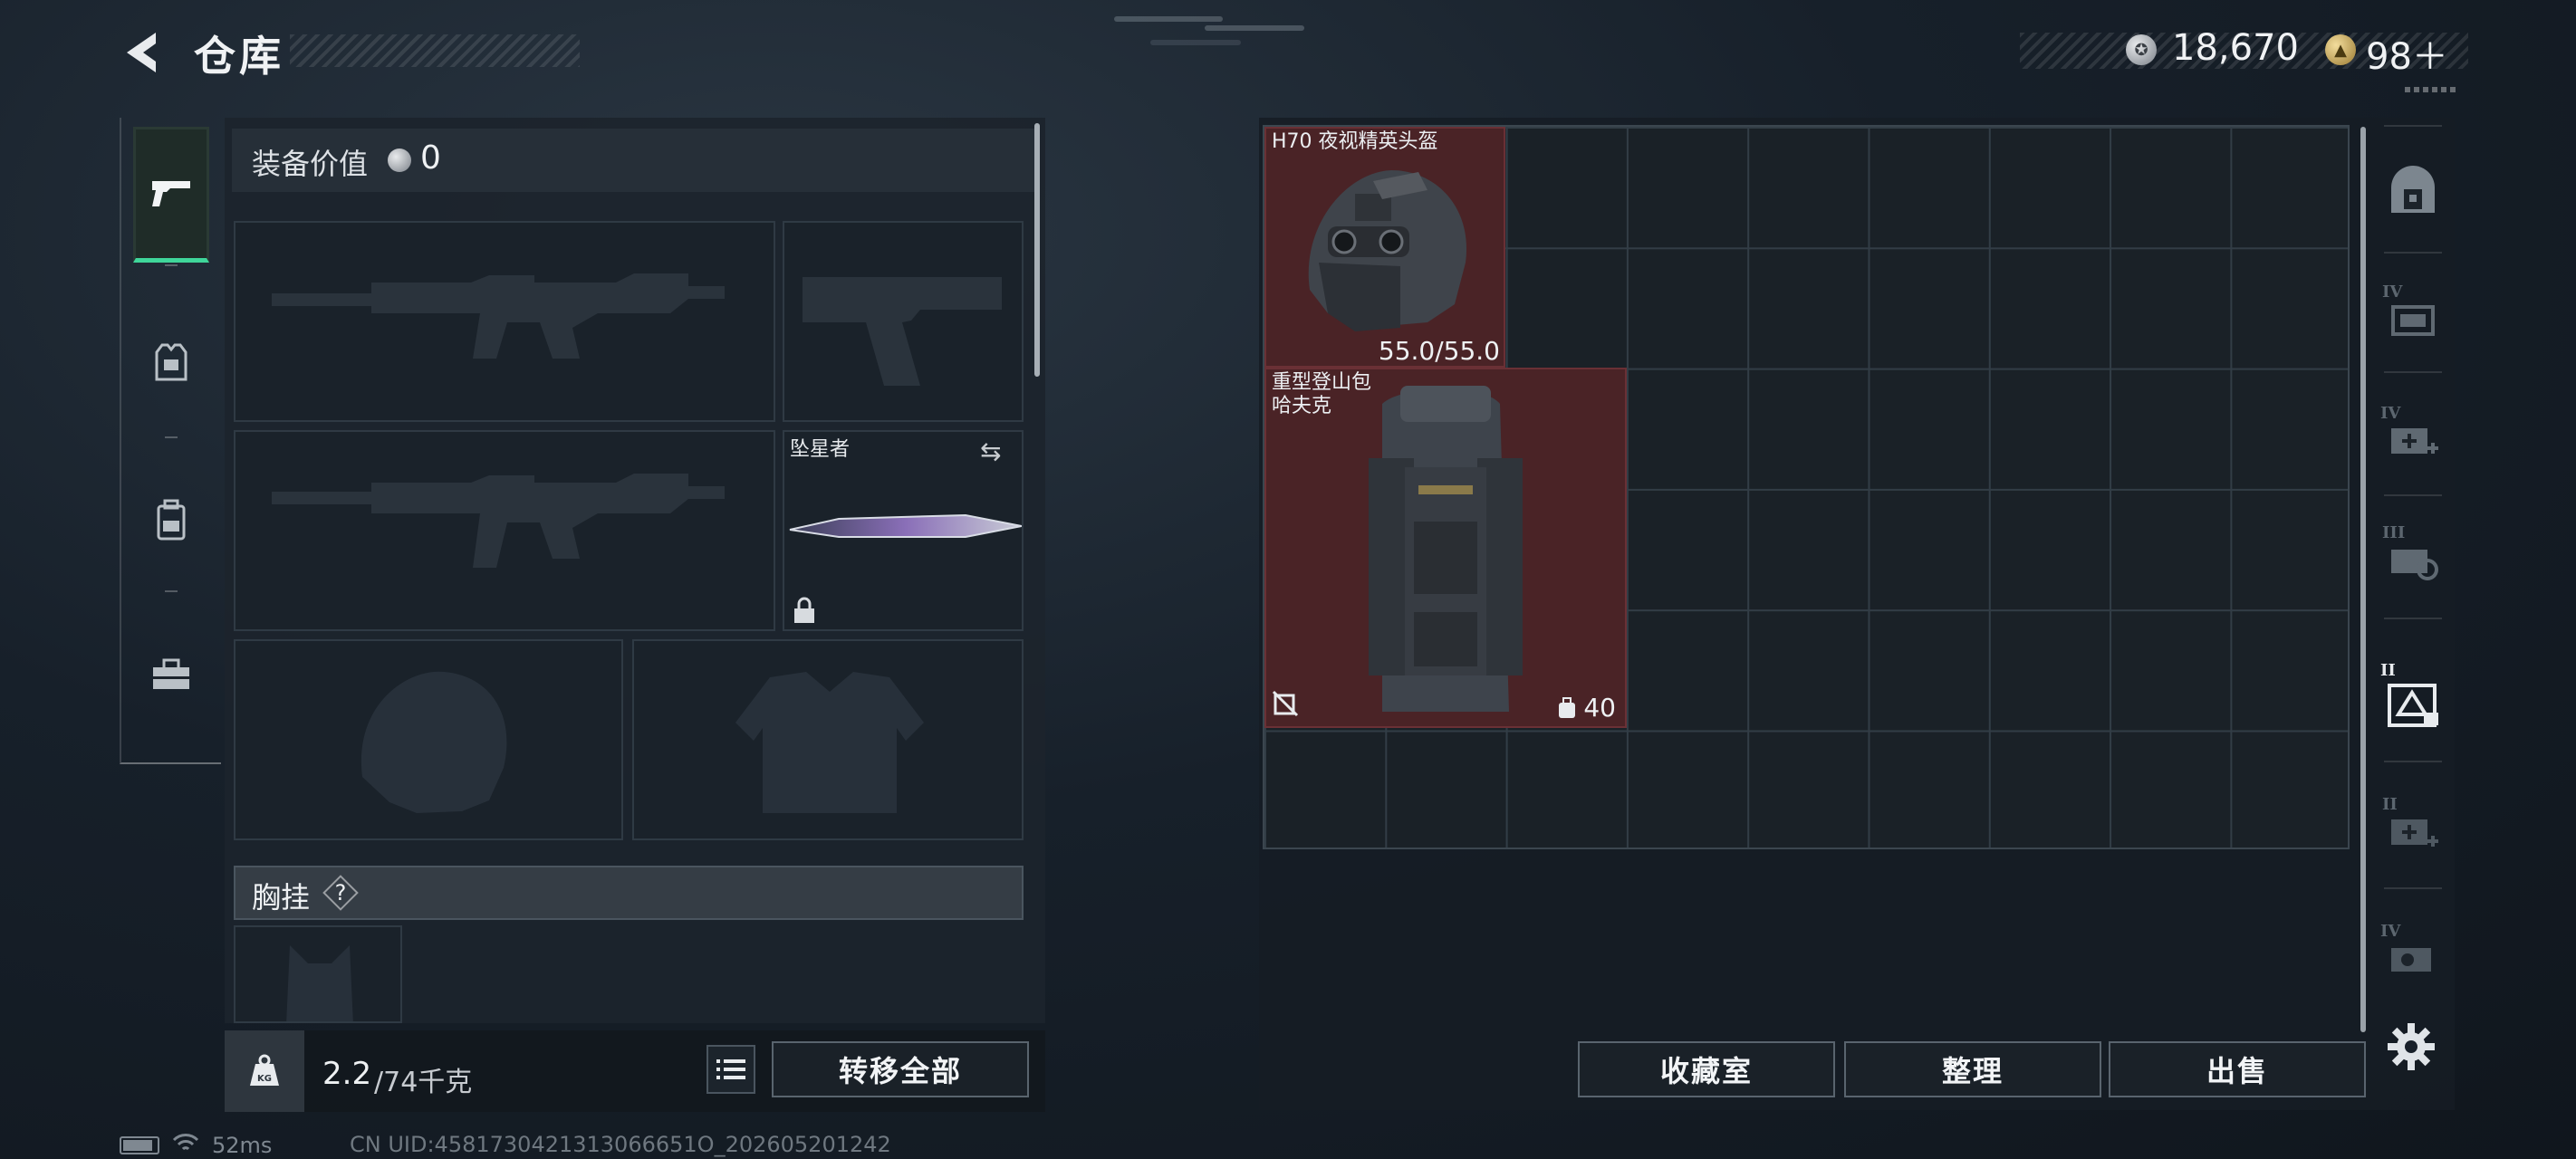 The height and width of the screenshot is (1159, 2576). Describe the element at coordinates (264, 1079) in the screenshot. I see `svg-text: KG` at that location.